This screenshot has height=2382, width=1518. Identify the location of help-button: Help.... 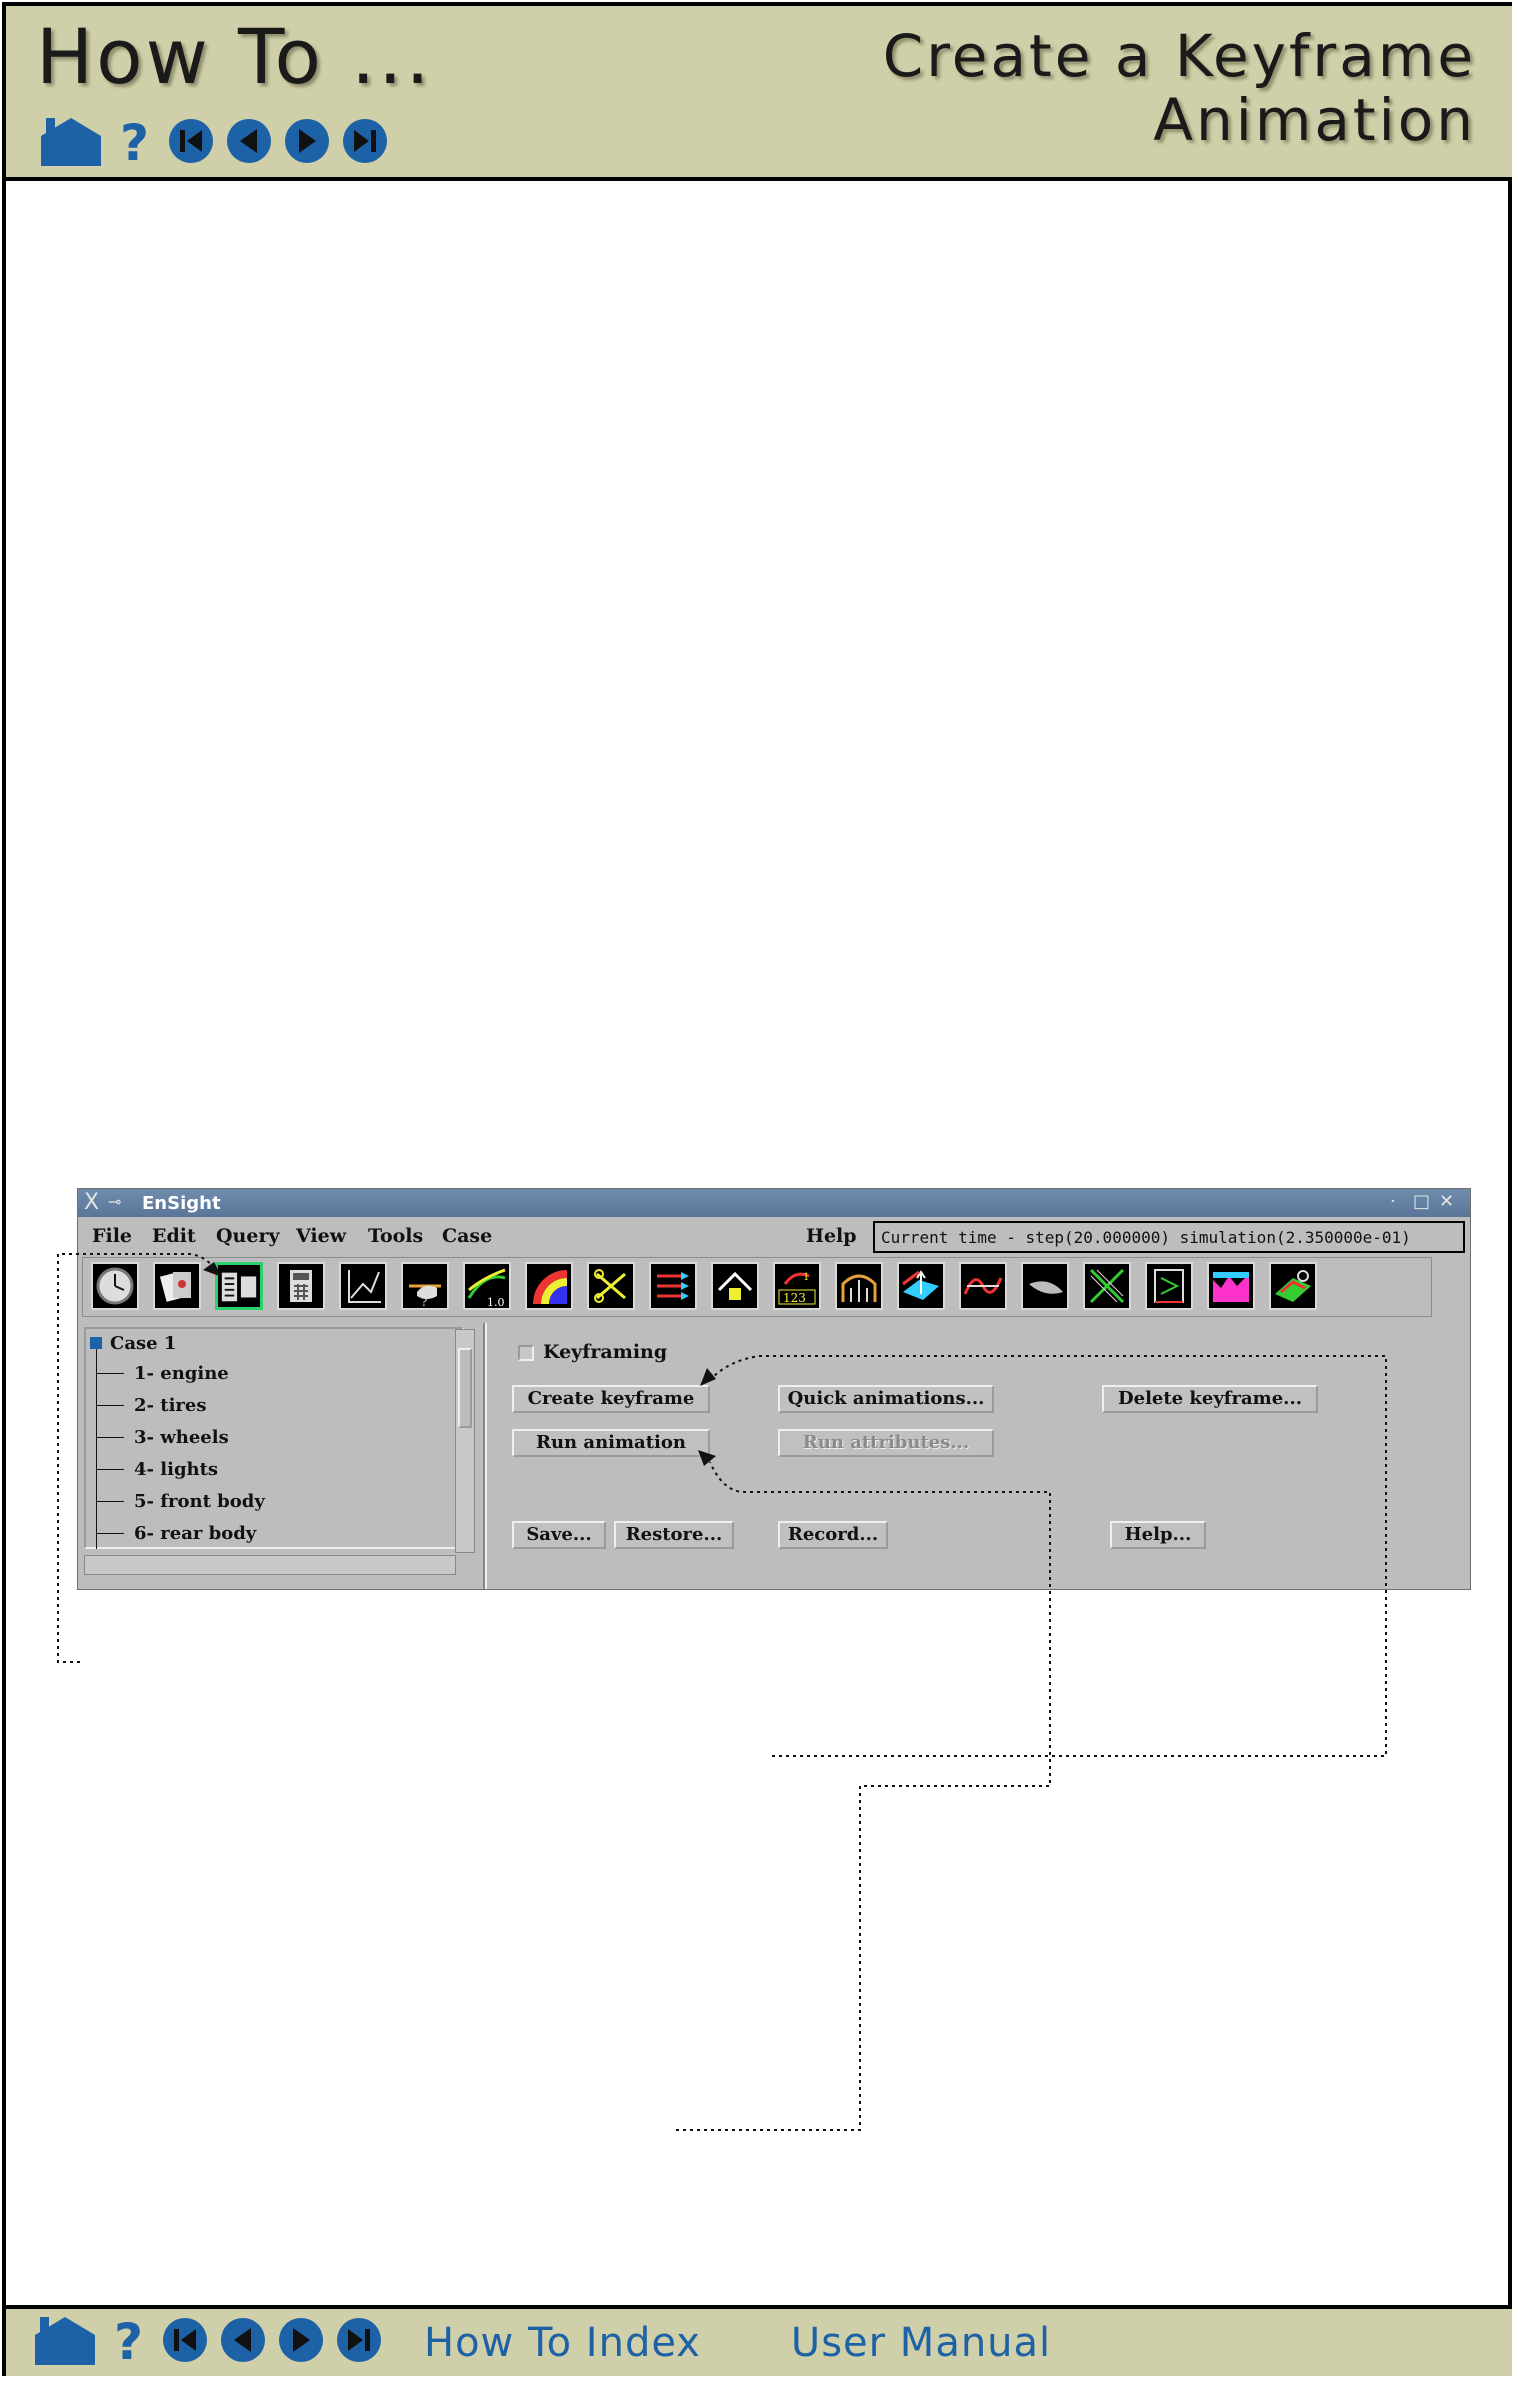
(1158, 1535).